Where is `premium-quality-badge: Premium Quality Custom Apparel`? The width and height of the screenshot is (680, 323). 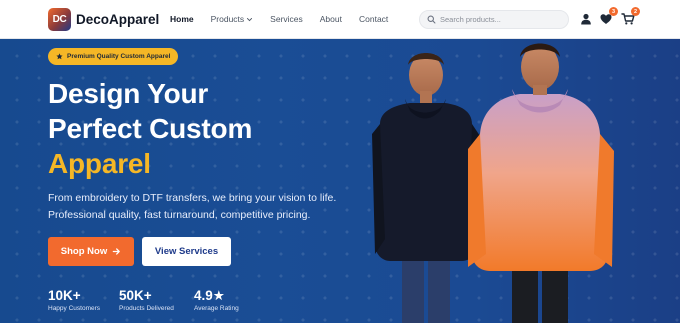
premium-quality-badge: Premium Quality Custom Apparel is located at coordinates (113, 56).